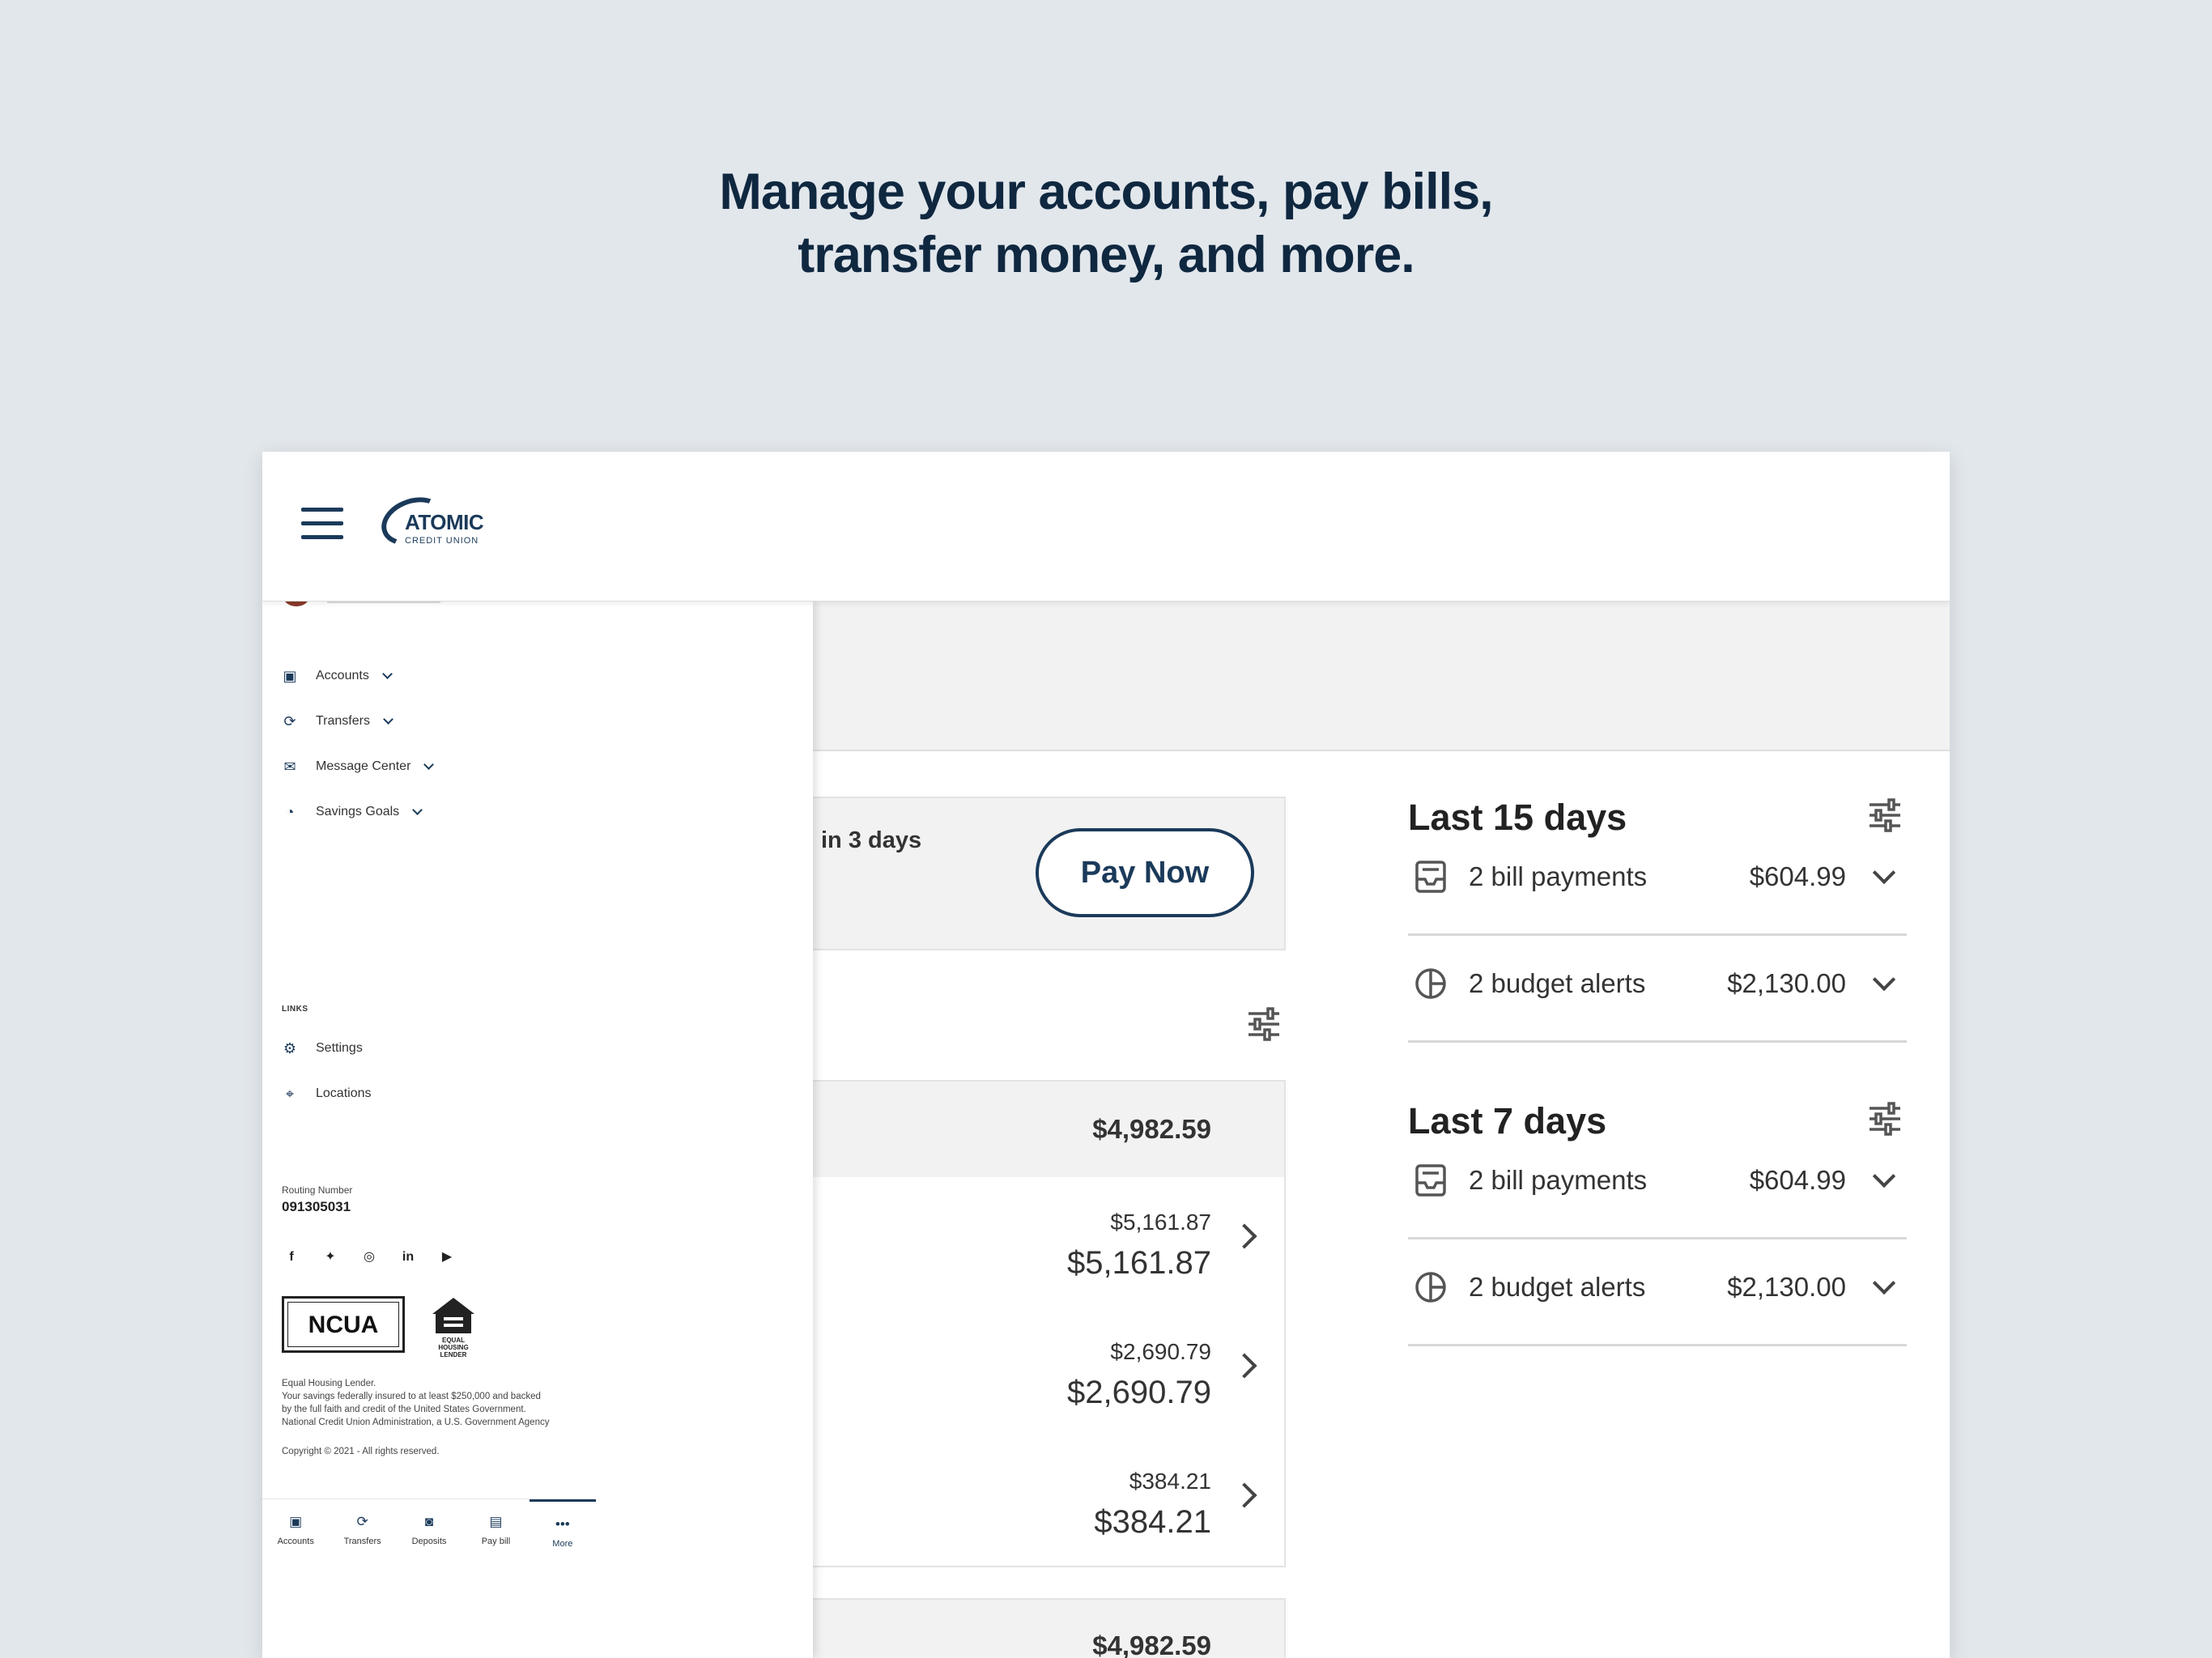 Image resolution: width=2212 pixels, height=1658 pixels. Describe the element at coordinates (1049, 1501) in the screenshot. I see `account-row: $384.21 $384.21` at that location.